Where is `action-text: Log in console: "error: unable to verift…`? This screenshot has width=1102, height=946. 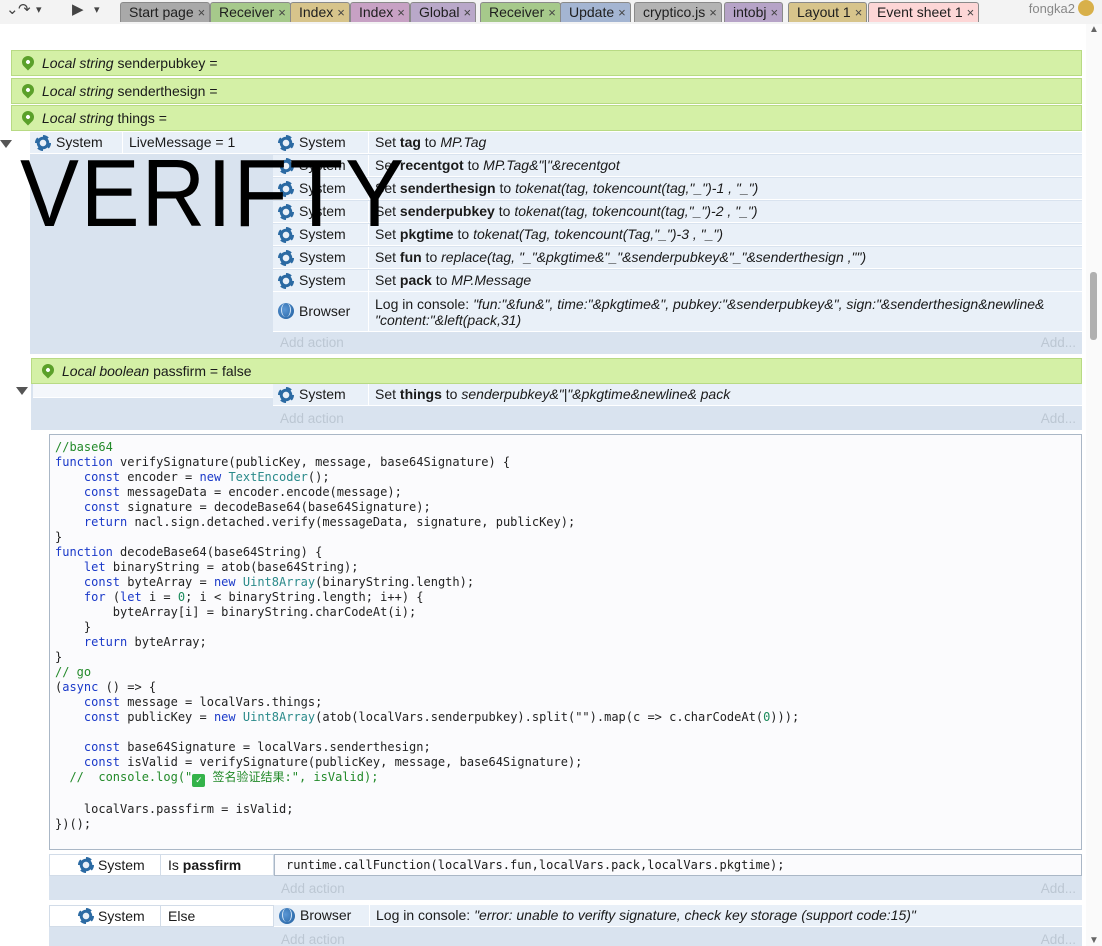 action-text: Log in console: "error: unable to verift… is located at coordinates (725, 916).